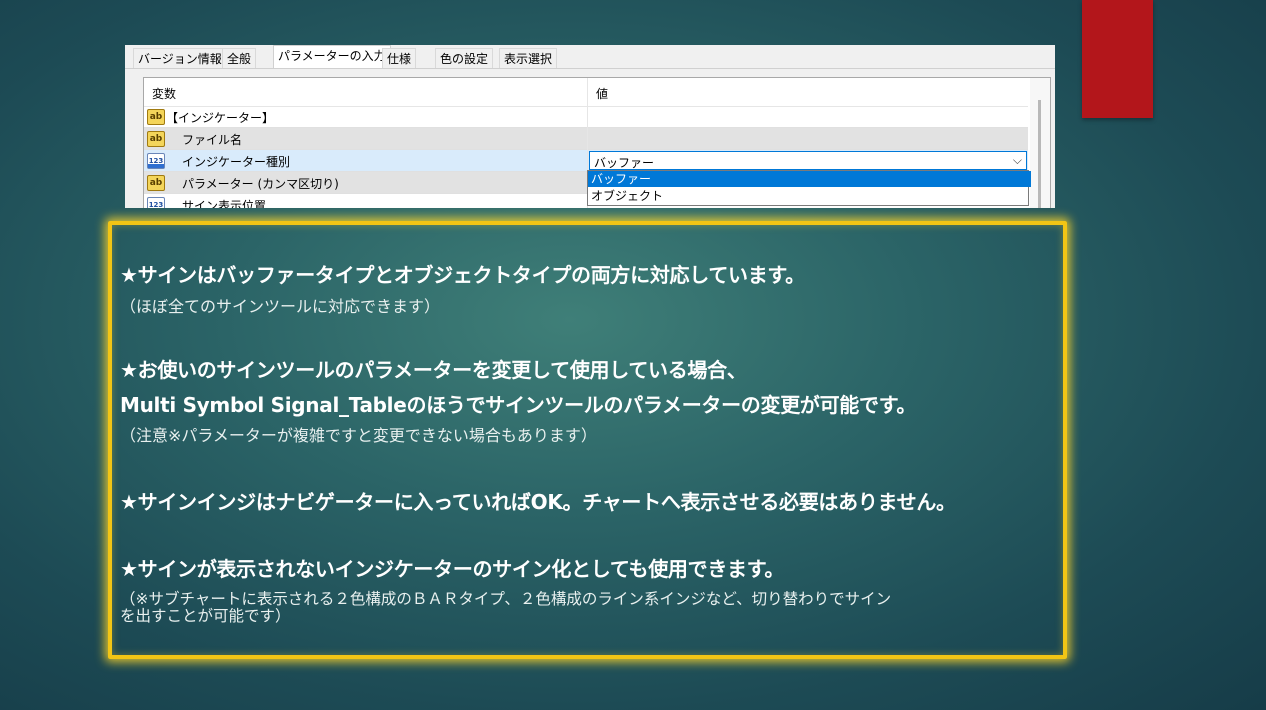 The height and width of the screenshot is (710, 1266). What do you see at coordinates (624, 163) in the screenshot?
I see `select-value: バッファー` at bounding box center [624, 163].